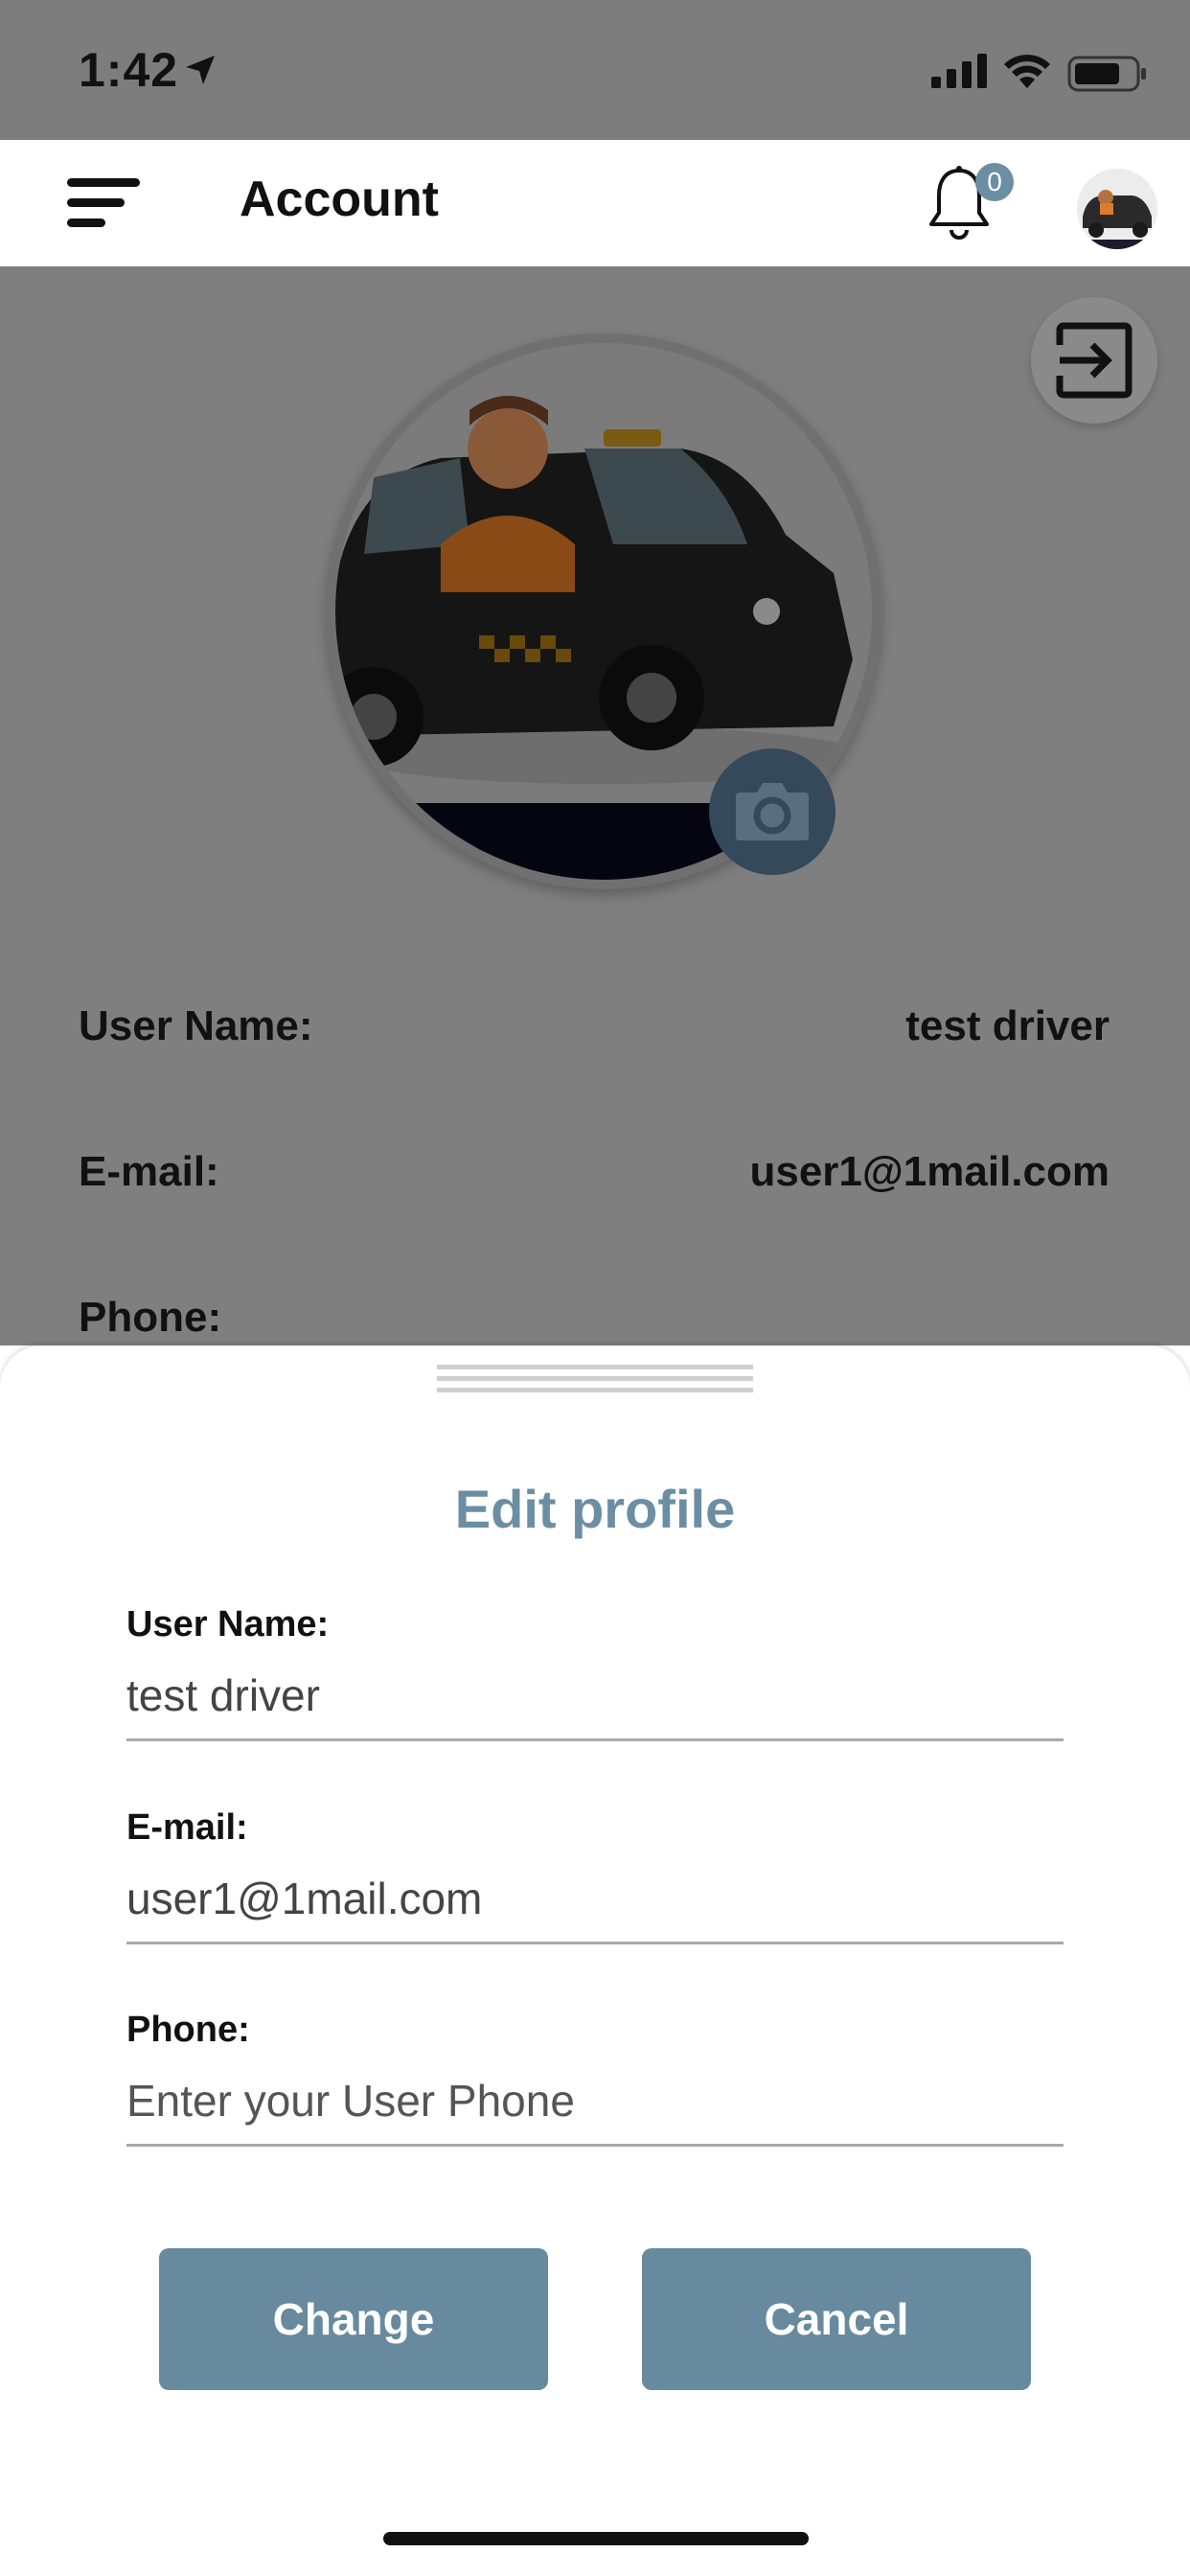 The width and height of the screenshot is (1190, 2576). I want to click on phone-field: Phone:, so click(595, 2078).